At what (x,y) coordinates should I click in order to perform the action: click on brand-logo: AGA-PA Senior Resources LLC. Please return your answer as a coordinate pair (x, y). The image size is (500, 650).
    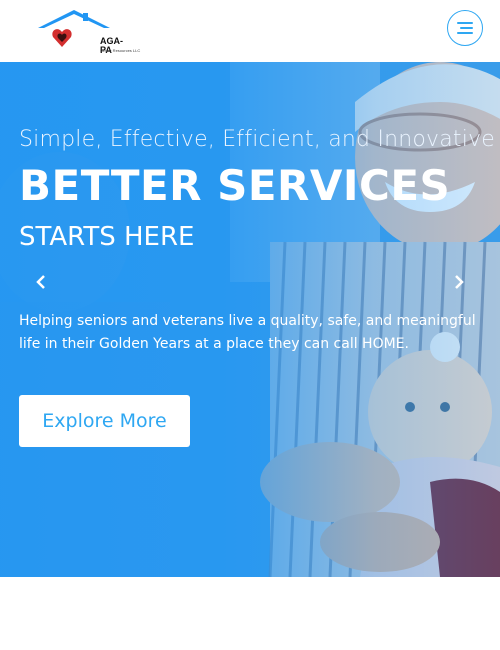
    Looking at the image, I should click on (88, 31).